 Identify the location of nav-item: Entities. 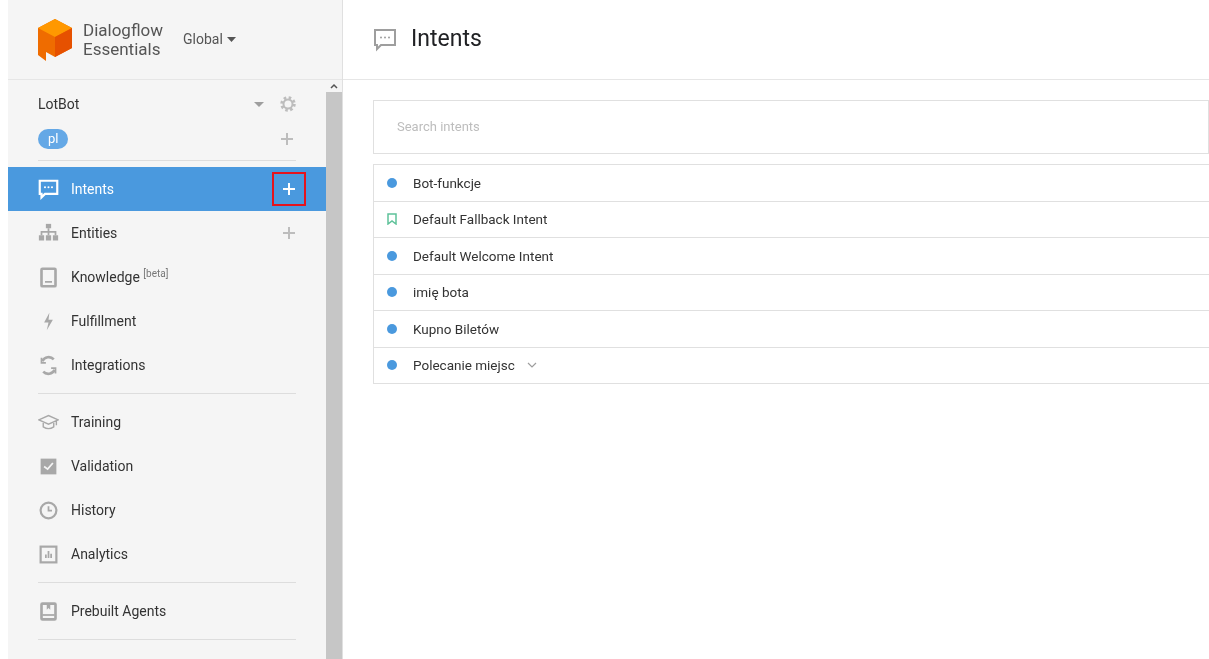
(167, 233).